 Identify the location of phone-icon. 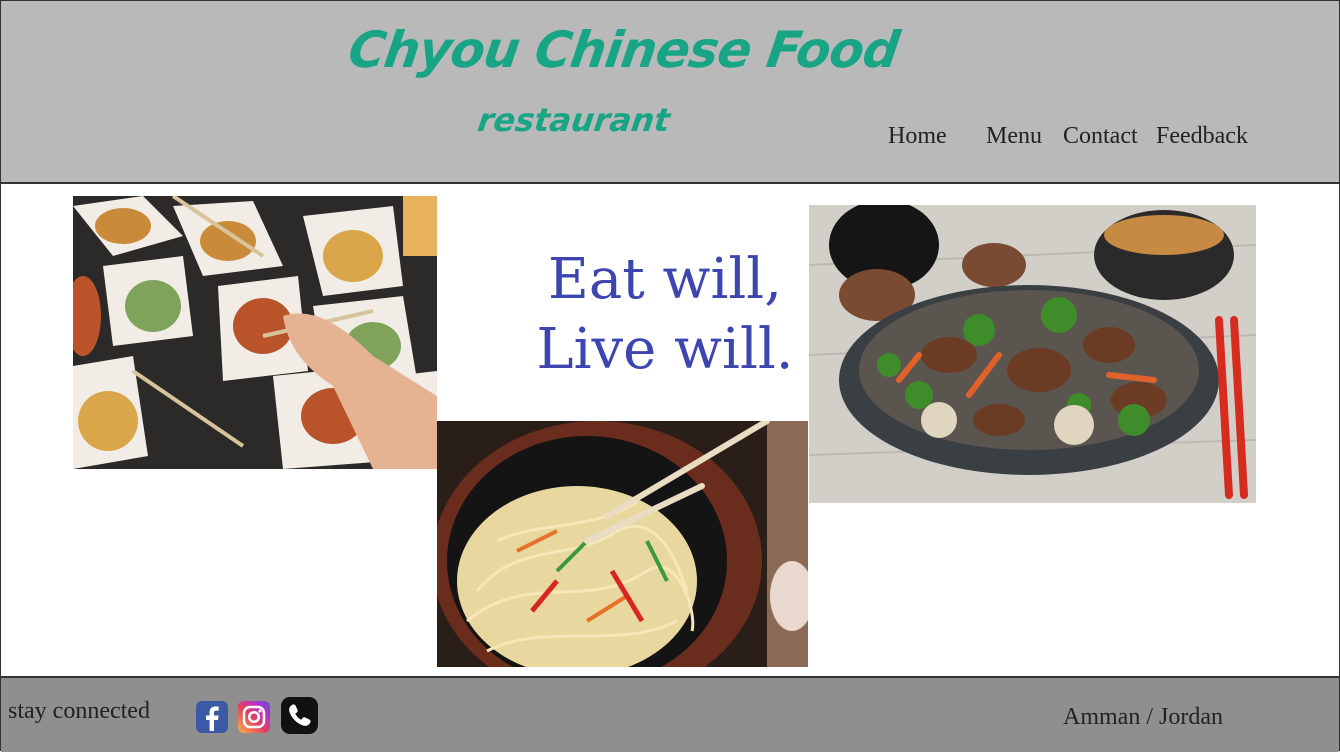
(299, 715).